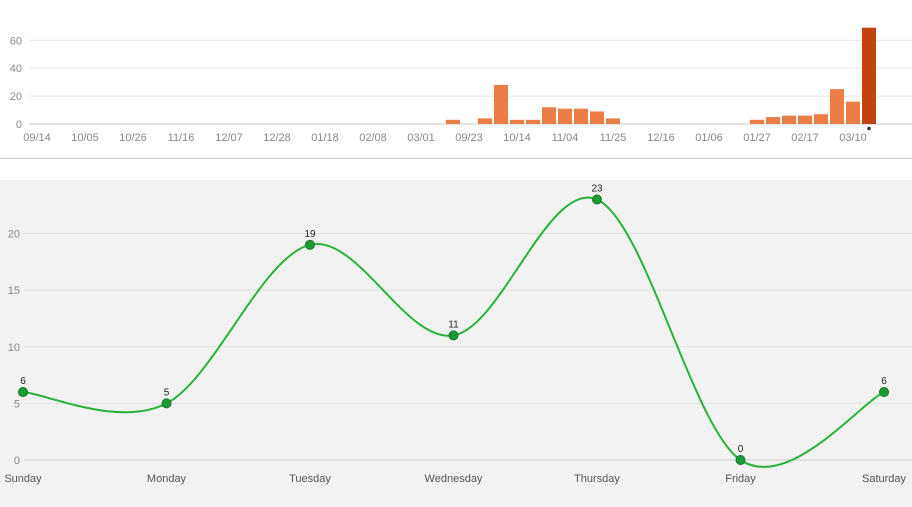  I want to click on line-chart-data-label: 23, so click(597, 189).